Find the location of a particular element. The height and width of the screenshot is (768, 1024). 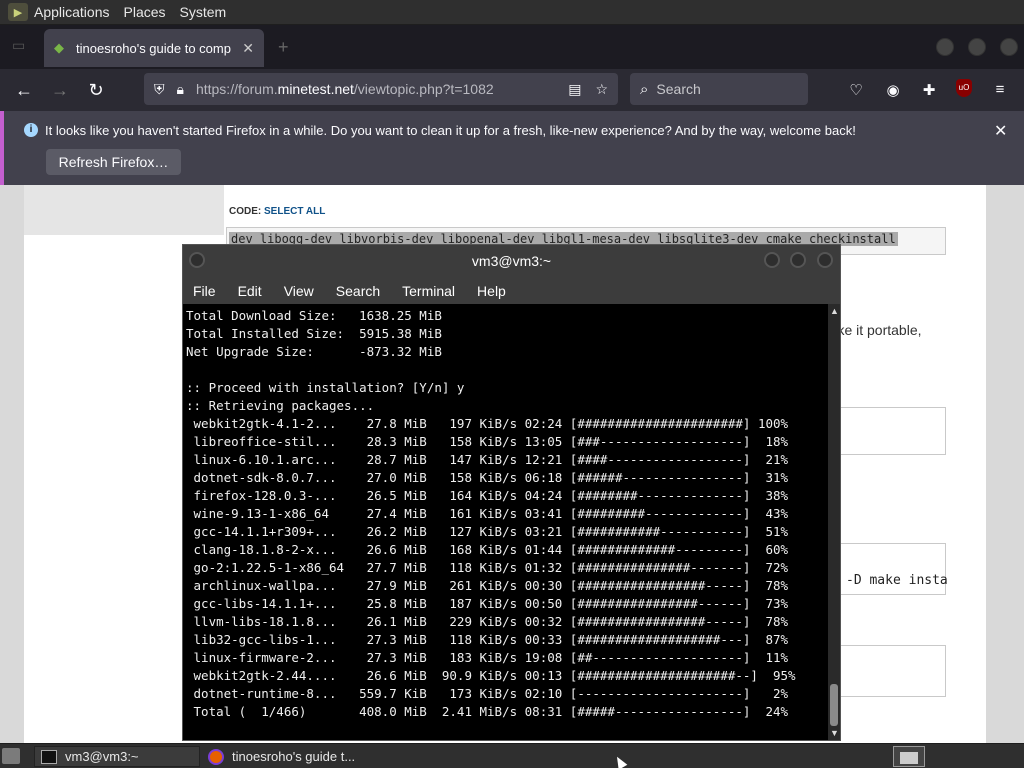

terminal-menubar: File Edit View Search Terminal Help is located at coordinates (511, 290).